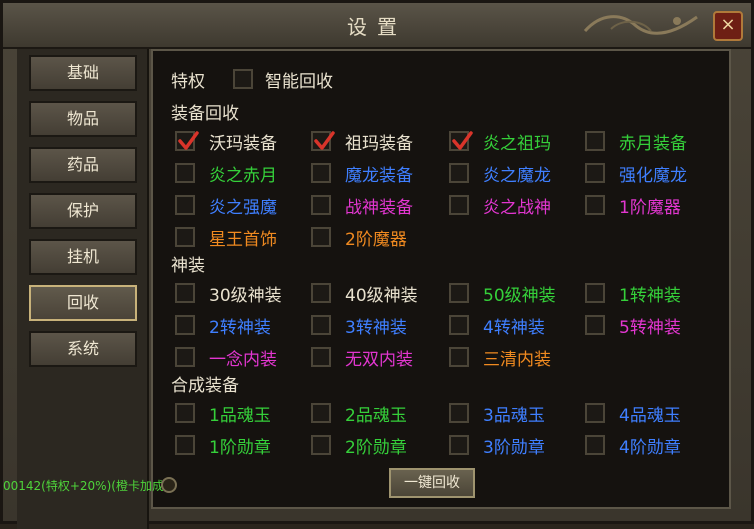 This screenshot has width=754, height=529. What do you see at coordinates (517, 208) in the screenshot?
I see `recycle-item-label: 炎之战神` at bounding box center [517, 208].